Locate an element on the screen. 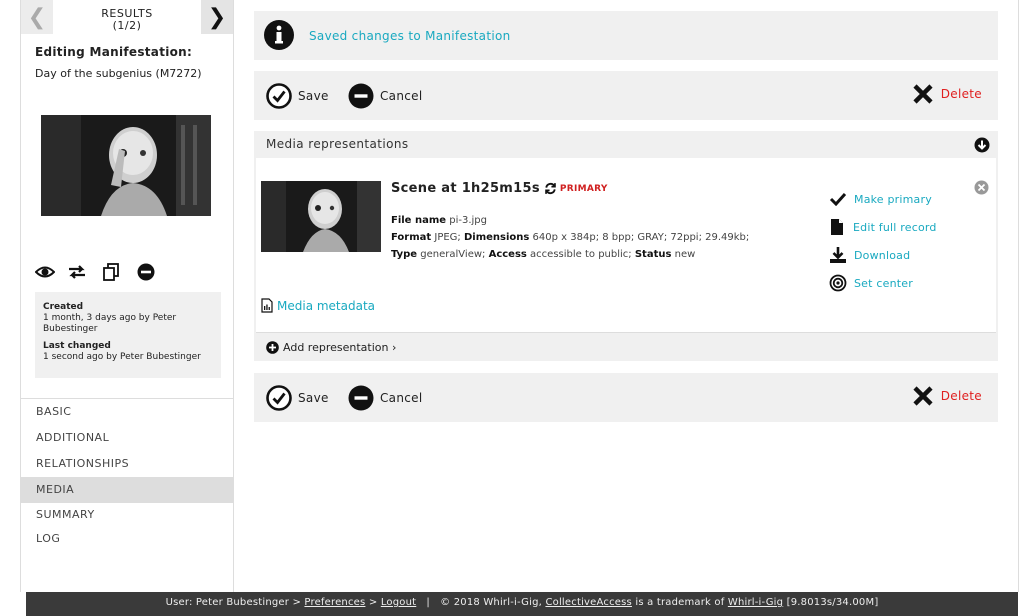  notice-text: Saved changes to Manifestation is located at coordinates (410, 36).